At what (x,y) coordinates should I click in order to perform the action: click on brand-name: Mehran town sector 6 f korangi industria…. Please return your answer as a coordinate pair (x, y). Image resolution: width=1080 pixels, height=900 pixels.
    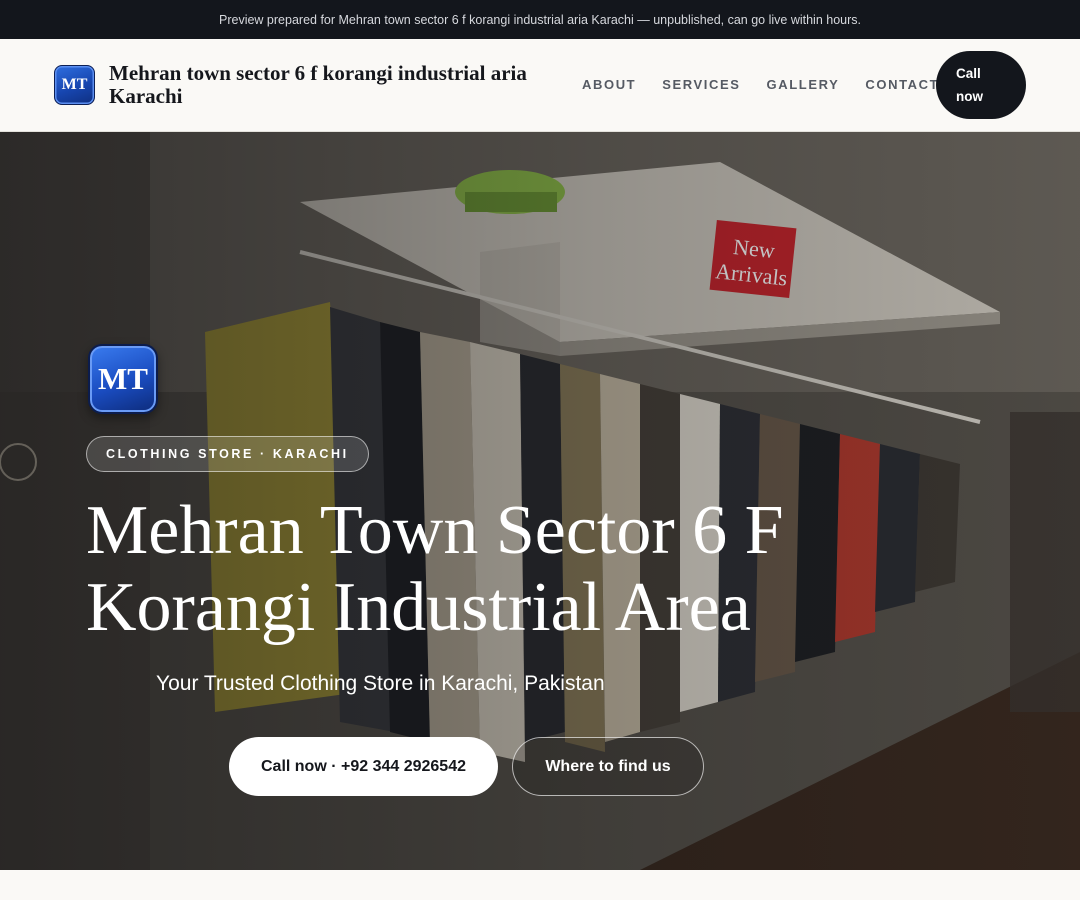
    Looking at the image, I should click on (339, 85).